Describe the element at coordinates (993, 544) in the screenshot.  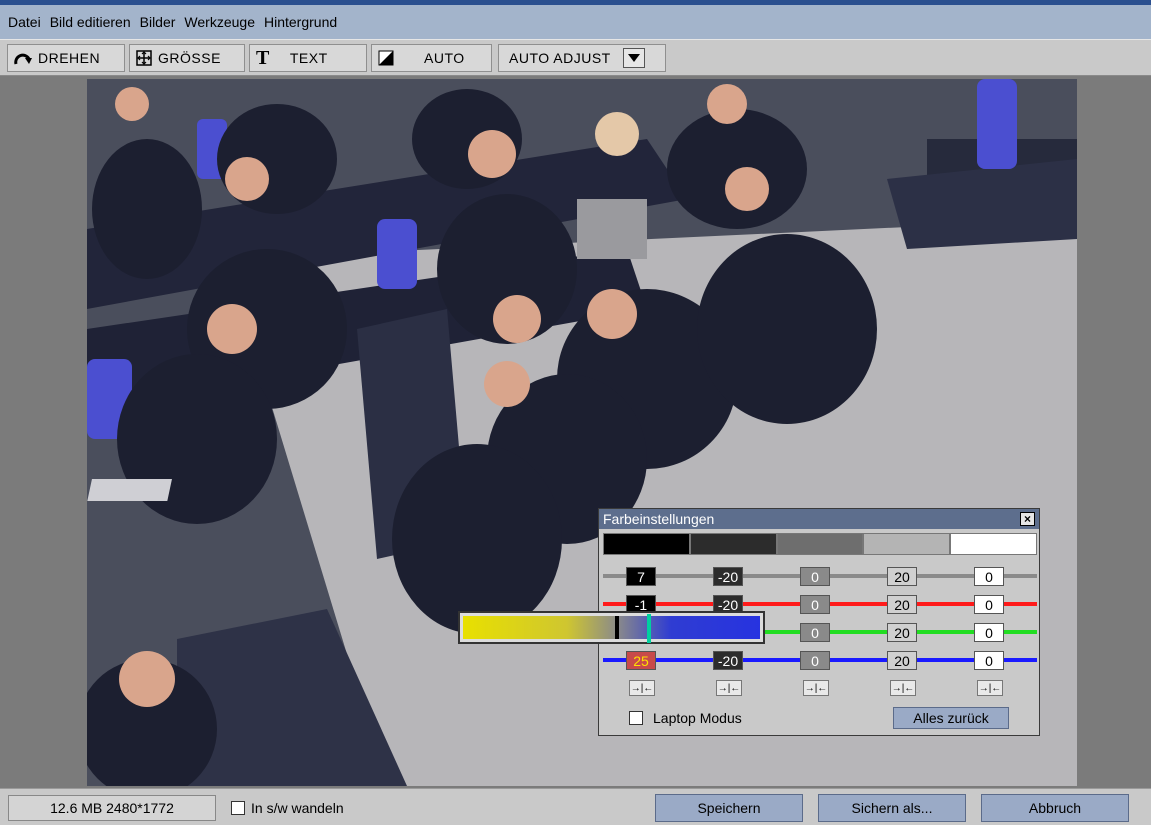
I see `swatch-highlight` at that location.